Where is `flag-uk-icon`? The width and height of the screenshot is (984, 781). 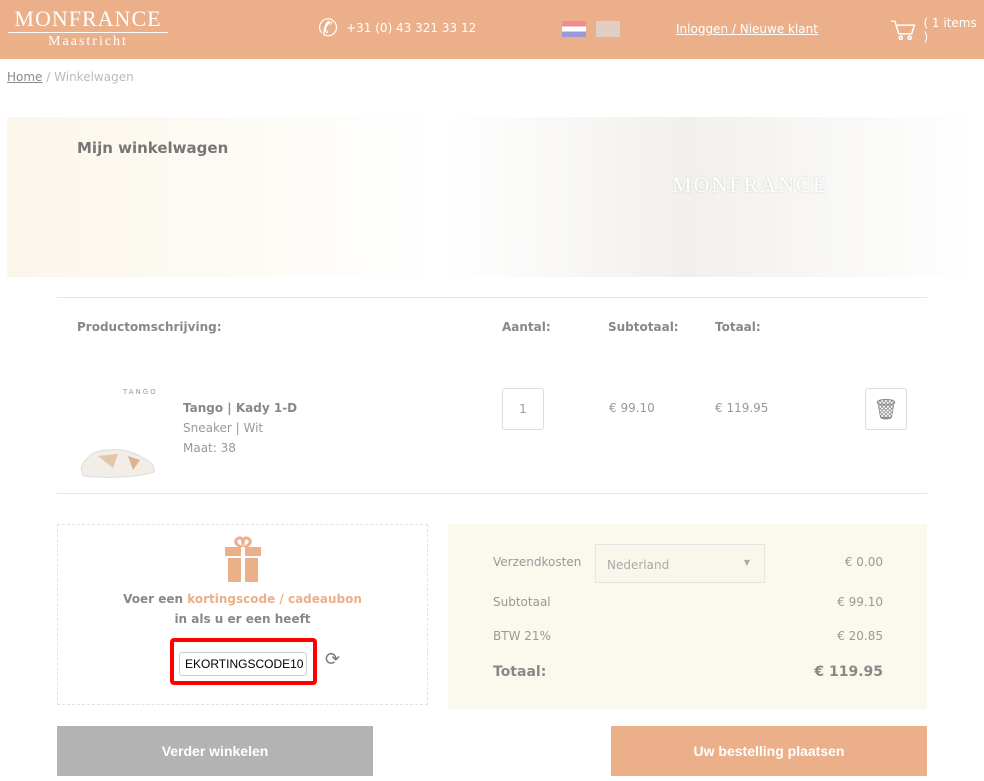
flag-uk-icon is located at coordinates (608, 29).